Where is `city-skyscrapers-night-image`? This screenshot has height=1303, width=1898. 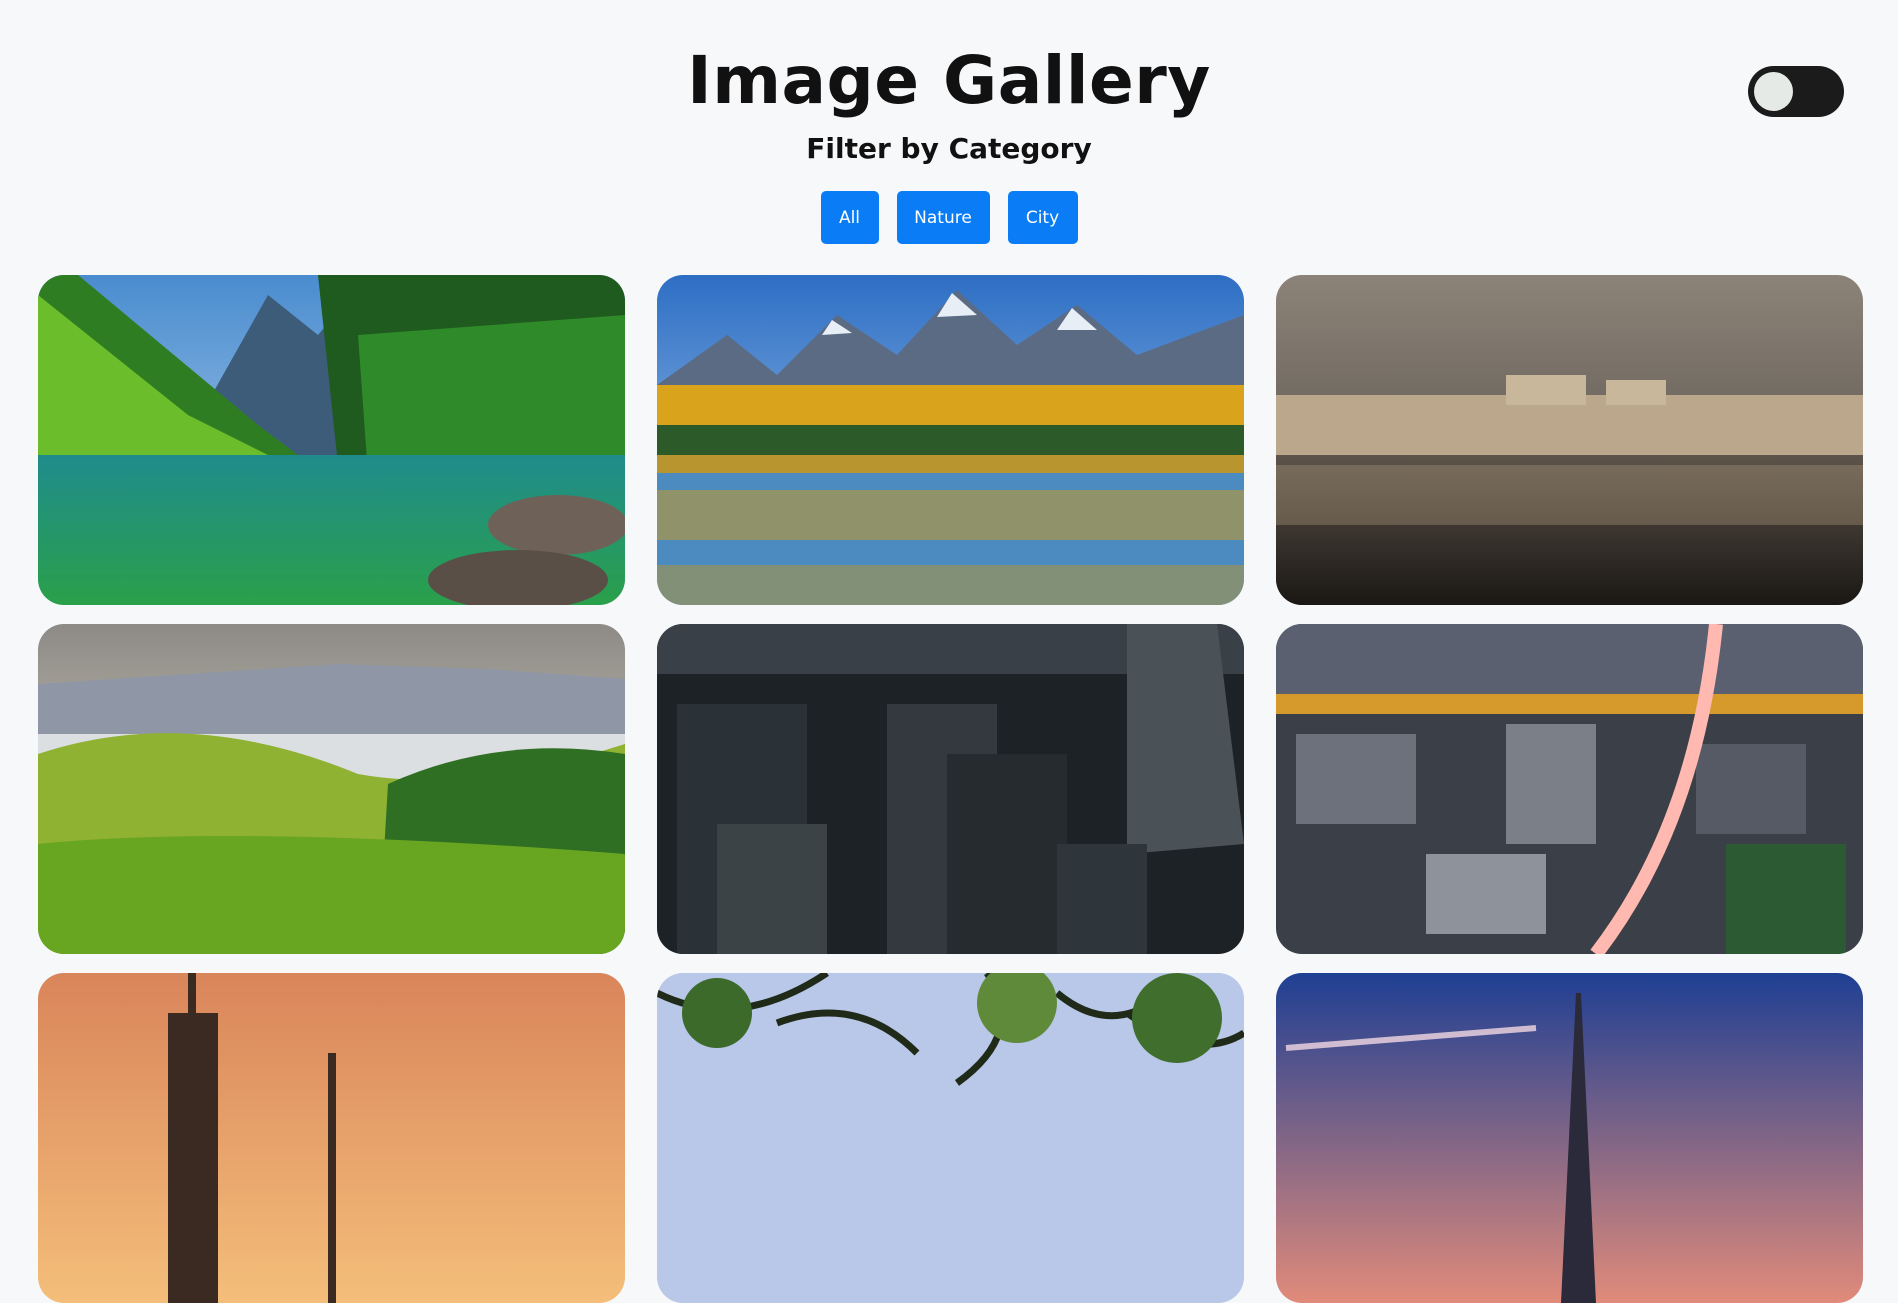 city-skyscrapers-night-image is located at coordinates (950, 789).